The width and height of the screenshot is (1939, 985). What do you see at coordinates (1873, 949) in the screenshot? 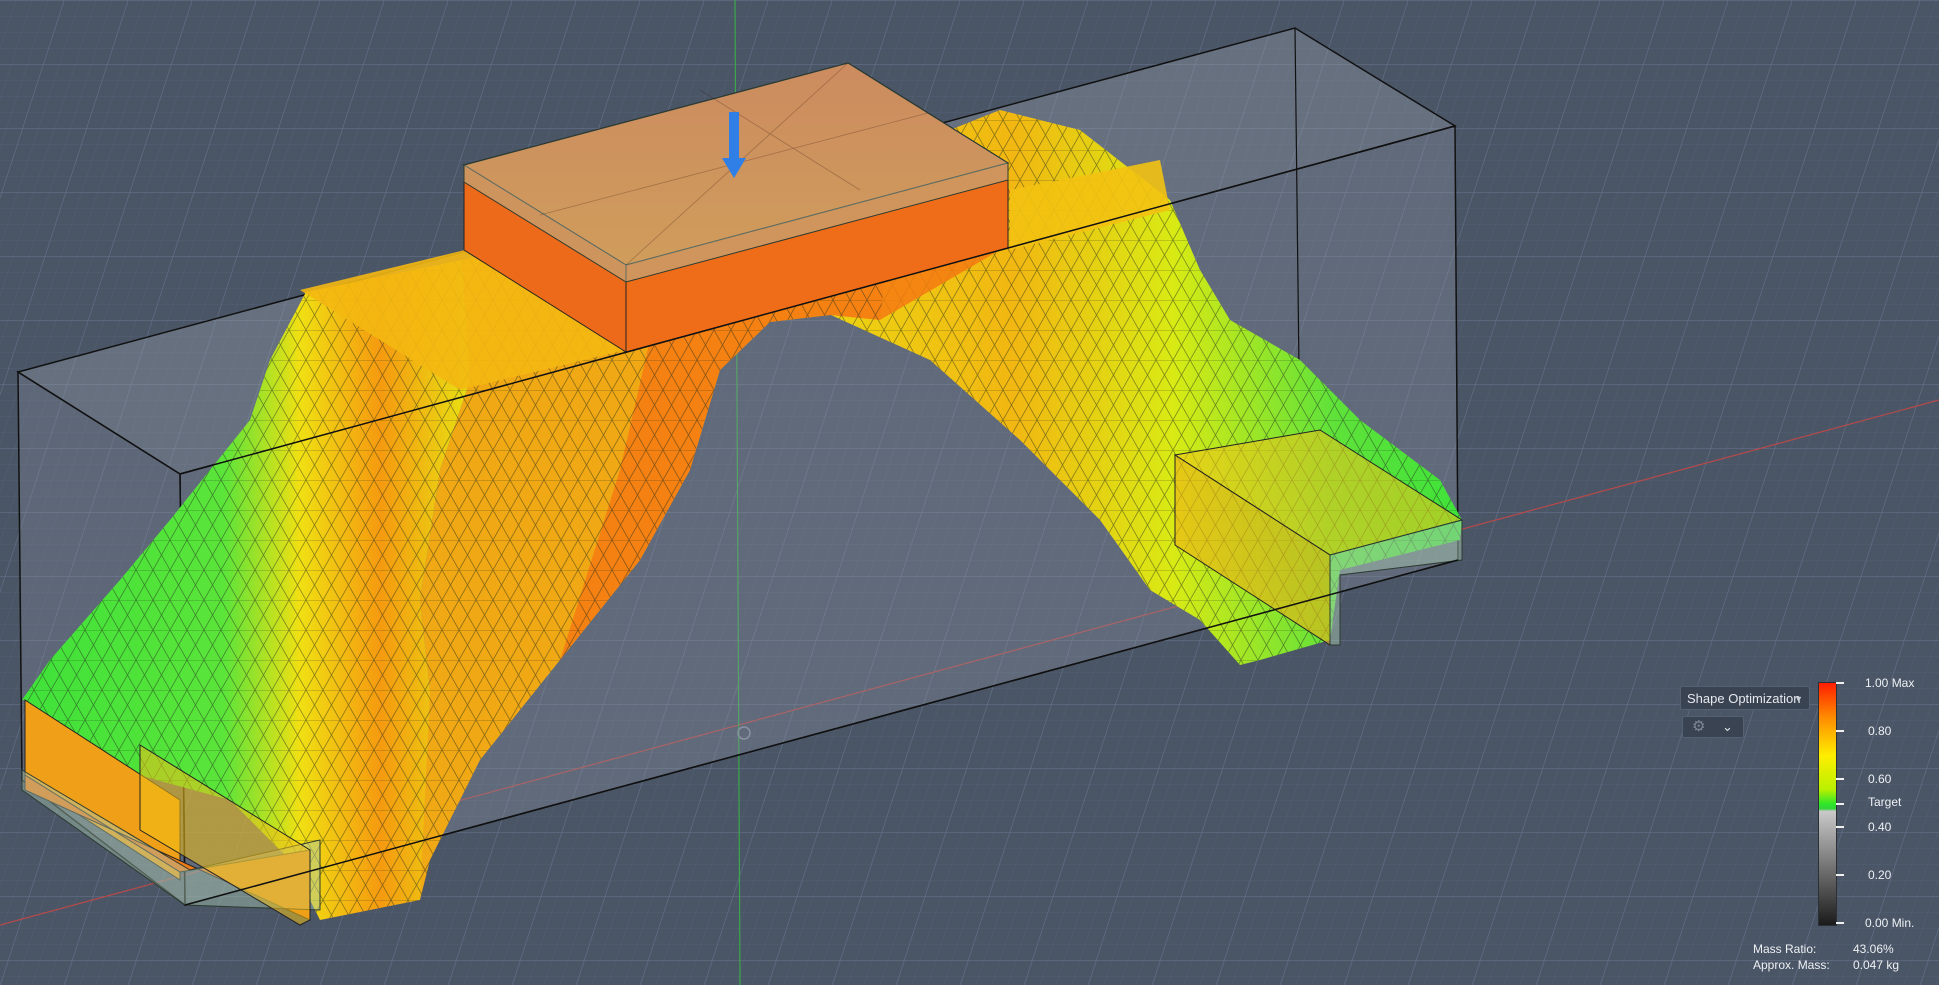
I see `mass-ratio-value: 43.06%` at bounding box center [1873, 949].